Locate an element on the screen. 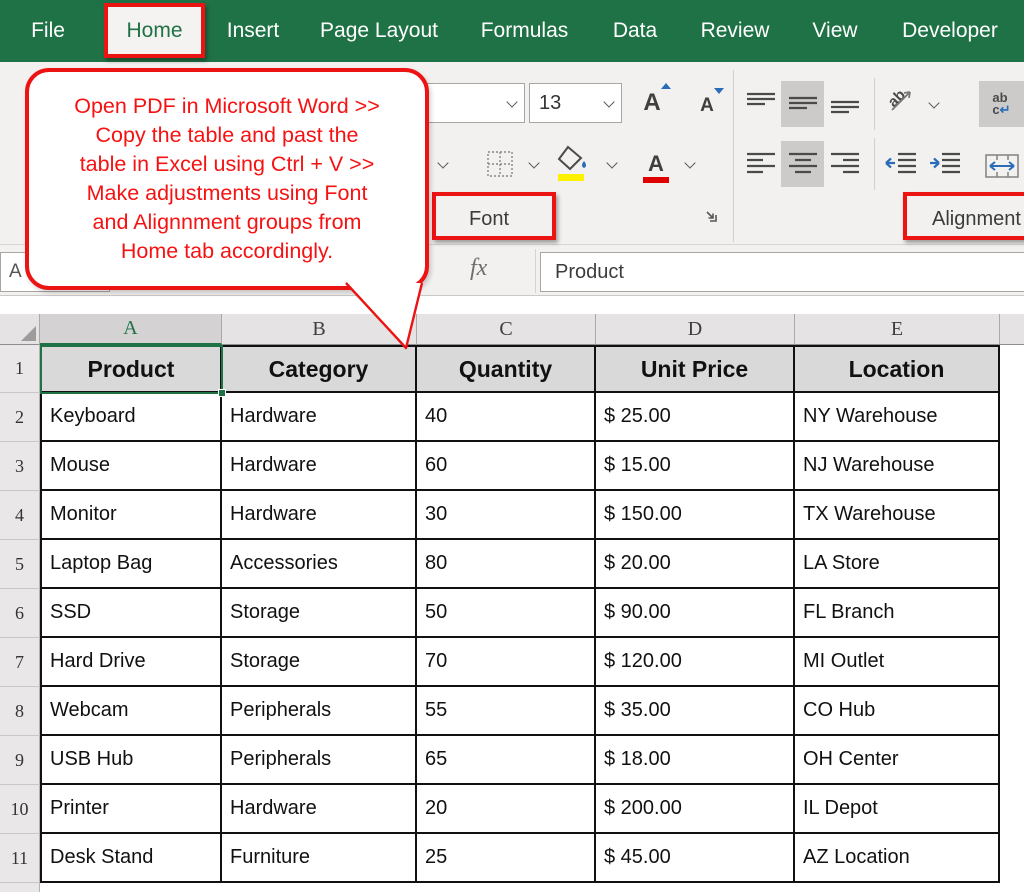 The height and width of the screenshot is (892, 1024). cell: 40 is located at coordinates (506, 417).